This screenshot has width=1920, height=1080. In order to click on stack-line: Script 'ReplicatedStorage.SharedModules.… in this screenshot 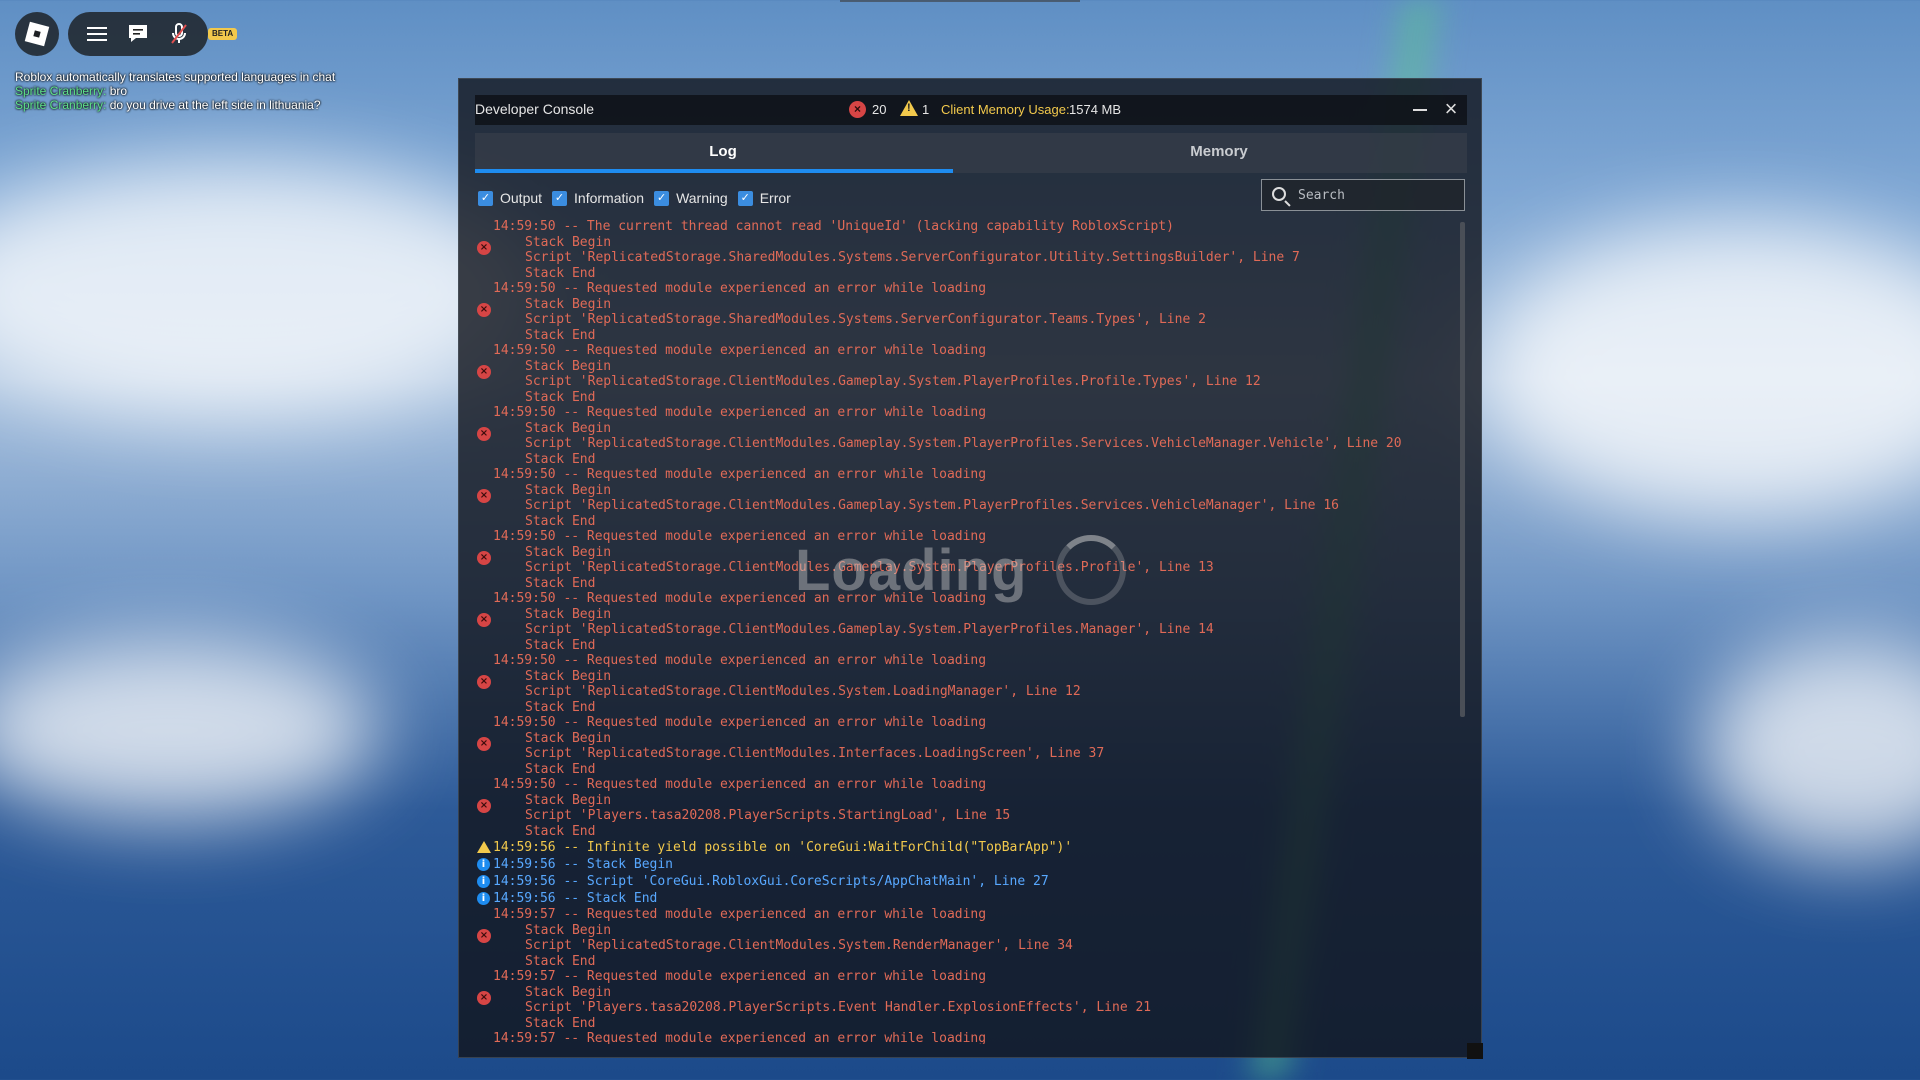, I will do `click(912, 257)`.